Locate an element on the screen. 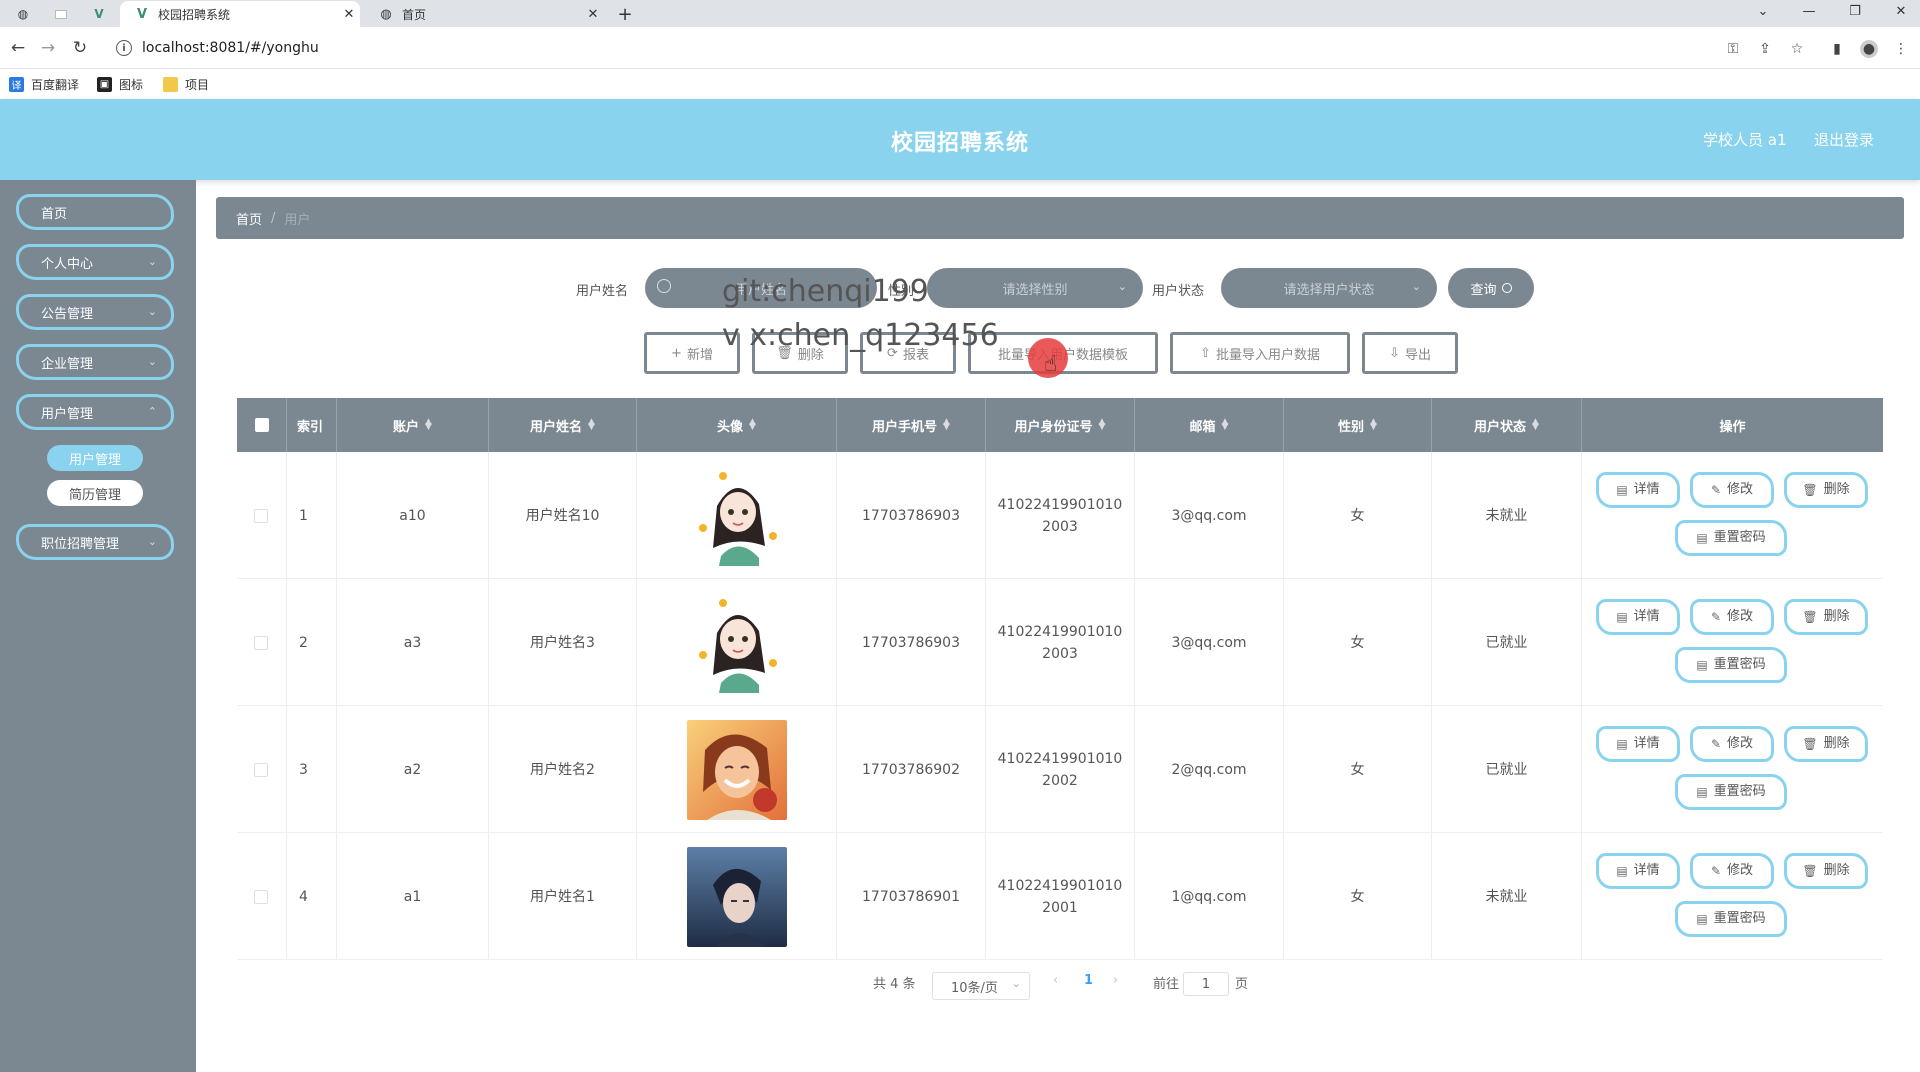  sidebar-item-jobs: 职位招聘管理 ⌄ is located at coordinates (95, 542).